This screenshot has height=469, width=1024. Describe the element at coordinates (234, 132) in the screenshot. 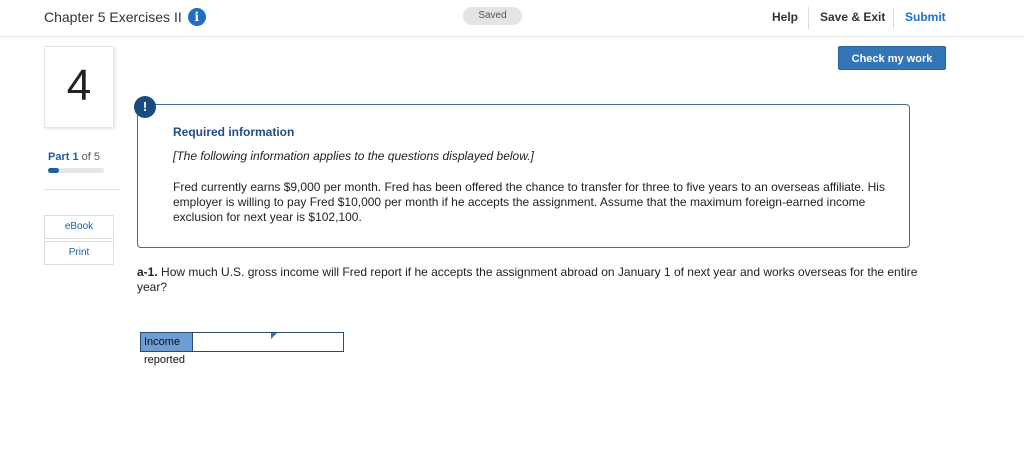

I see `required-information-title: Required information` at that location.